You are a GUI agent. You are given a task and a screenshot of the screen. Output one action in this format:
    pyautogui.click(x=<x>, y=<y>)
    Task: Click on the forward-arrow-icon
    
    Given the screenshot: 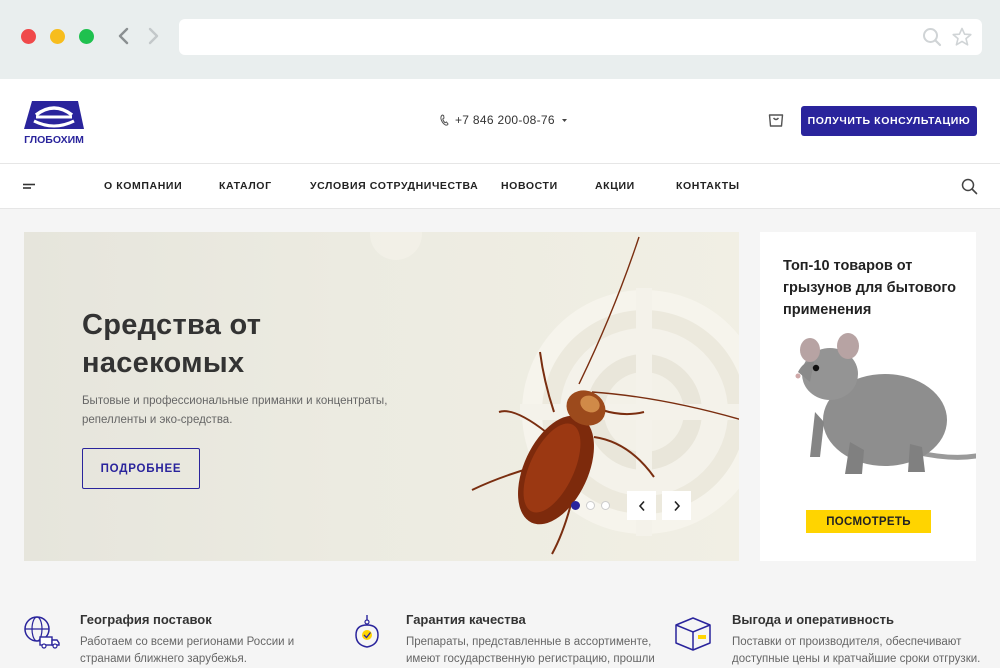 What is the action you would take?
    pyautogui.click(x=153, y=36)
    